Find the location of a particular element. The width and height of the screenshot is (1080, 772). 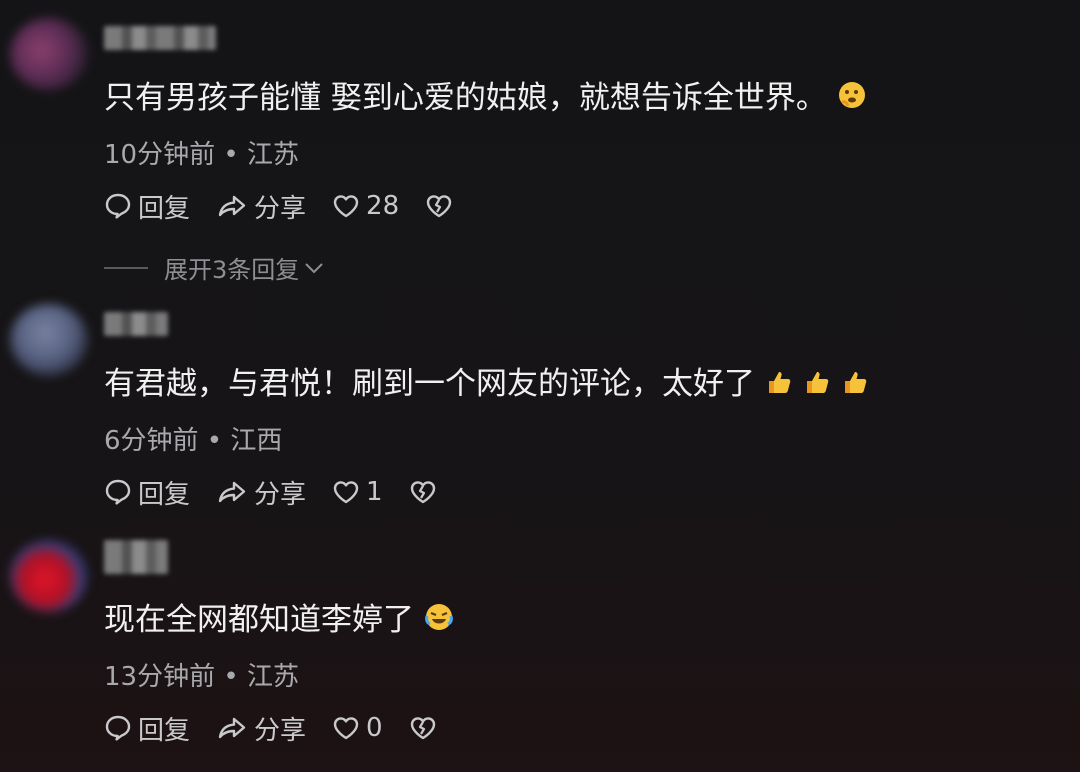

comment-meta: 10分钟前 • 江苏 is located at coordinates (201, 155).